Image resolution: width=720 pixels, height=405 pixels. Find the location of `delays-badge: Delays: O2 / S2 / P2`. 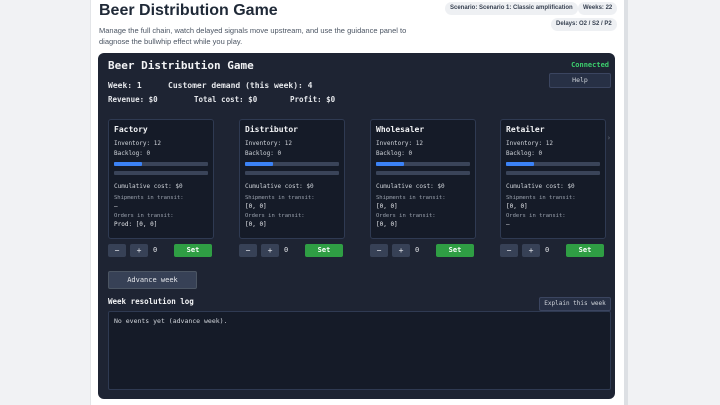

delays-badge: Delays: O2 / S2 / P2 is located at coordinates (584, 24).